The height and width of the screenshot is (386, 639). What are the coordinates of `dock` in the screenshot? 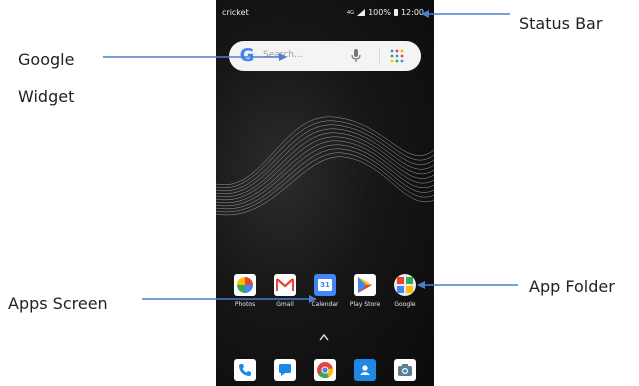 It's located at (326, 370).